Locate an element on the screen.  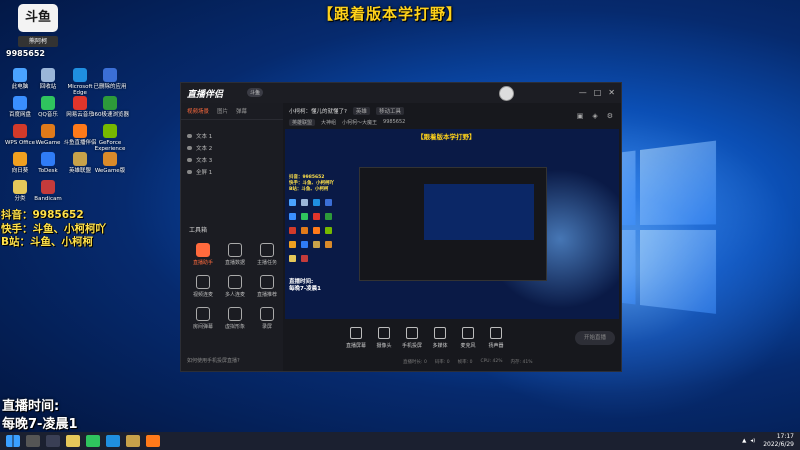
toolbox-item: 直播助手 is located at coordinates (203, 254).